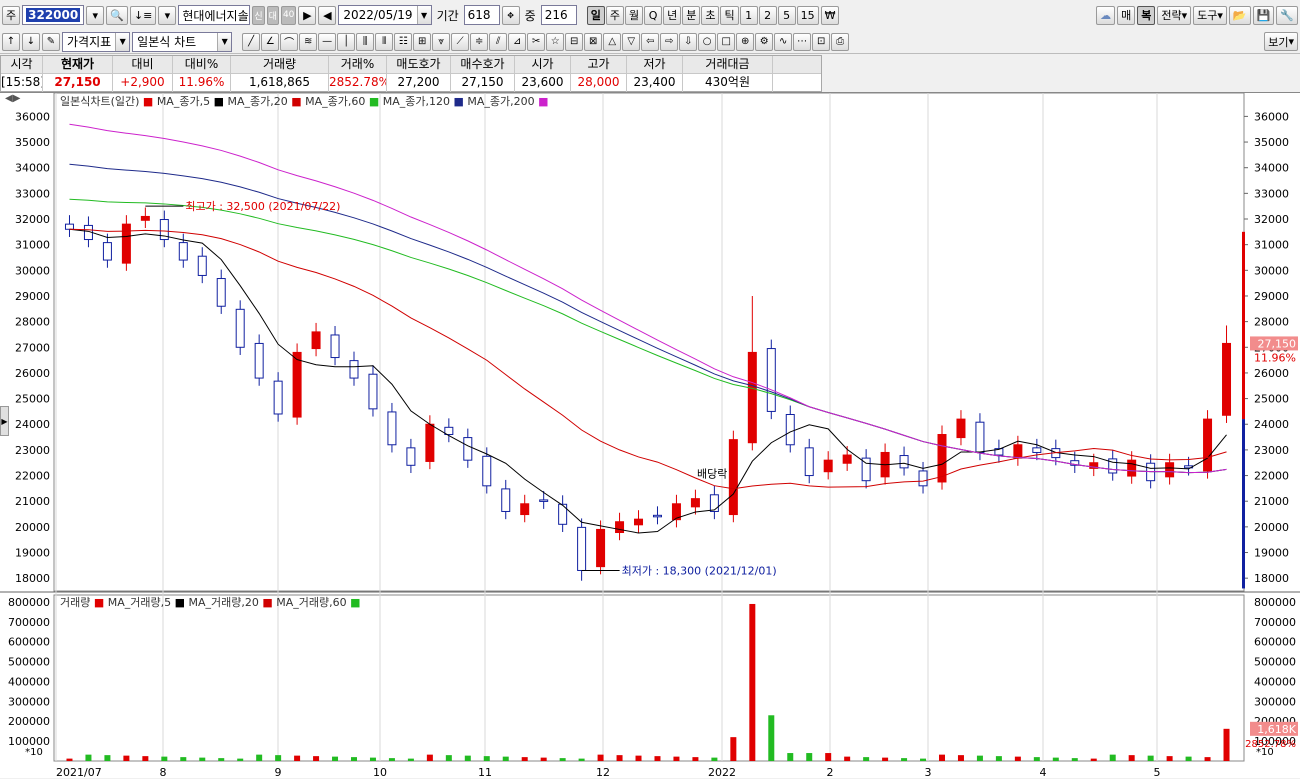  I want to click on price-axis-right-8: 28000, so click(1271, 322).